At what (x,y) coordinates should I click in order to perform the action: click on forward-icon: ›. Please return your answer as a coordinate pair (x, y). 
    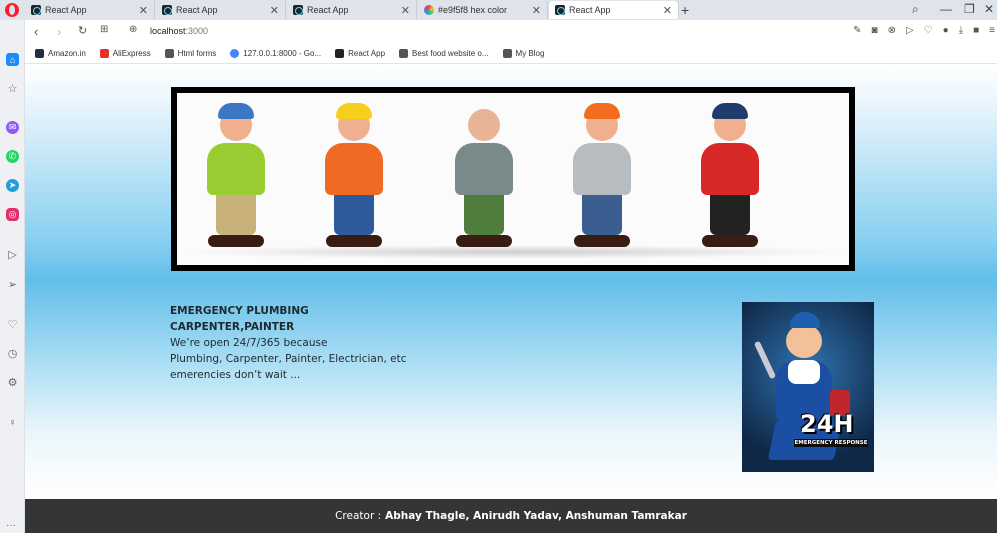
    Looking at the image, I should click on (59, 31).